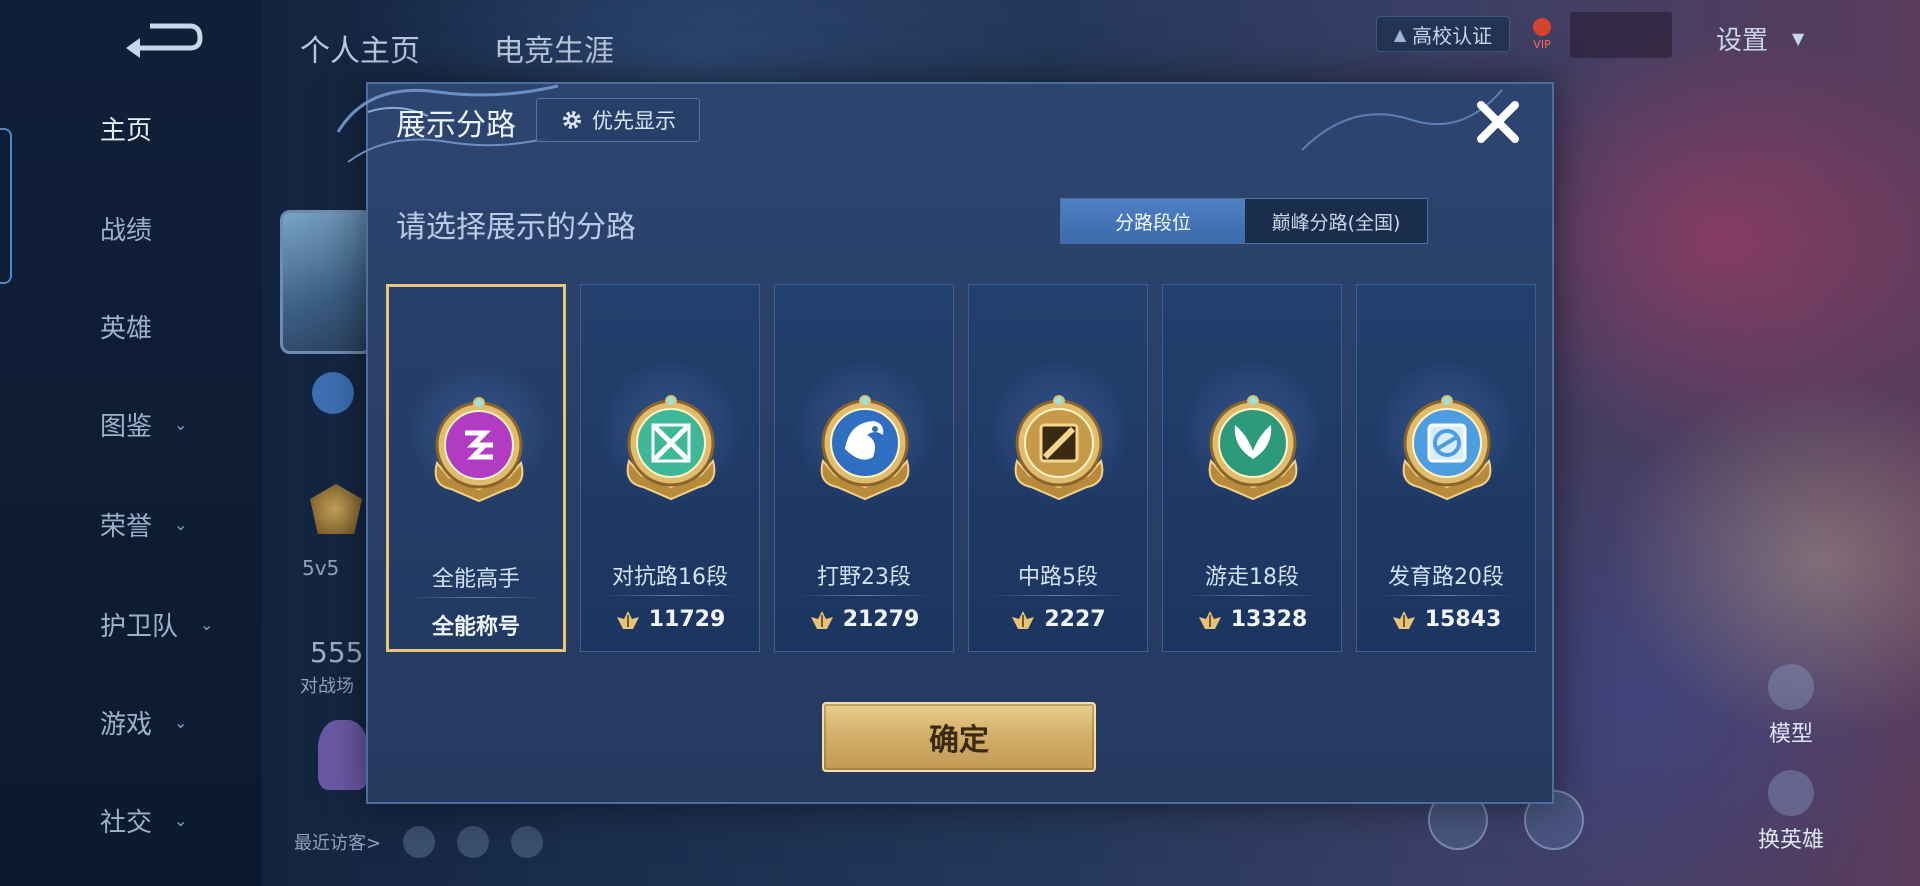 This screenshot has width=1920, height=886. I want to click on sidebar-item-label: 游戏, so click(126, 724).